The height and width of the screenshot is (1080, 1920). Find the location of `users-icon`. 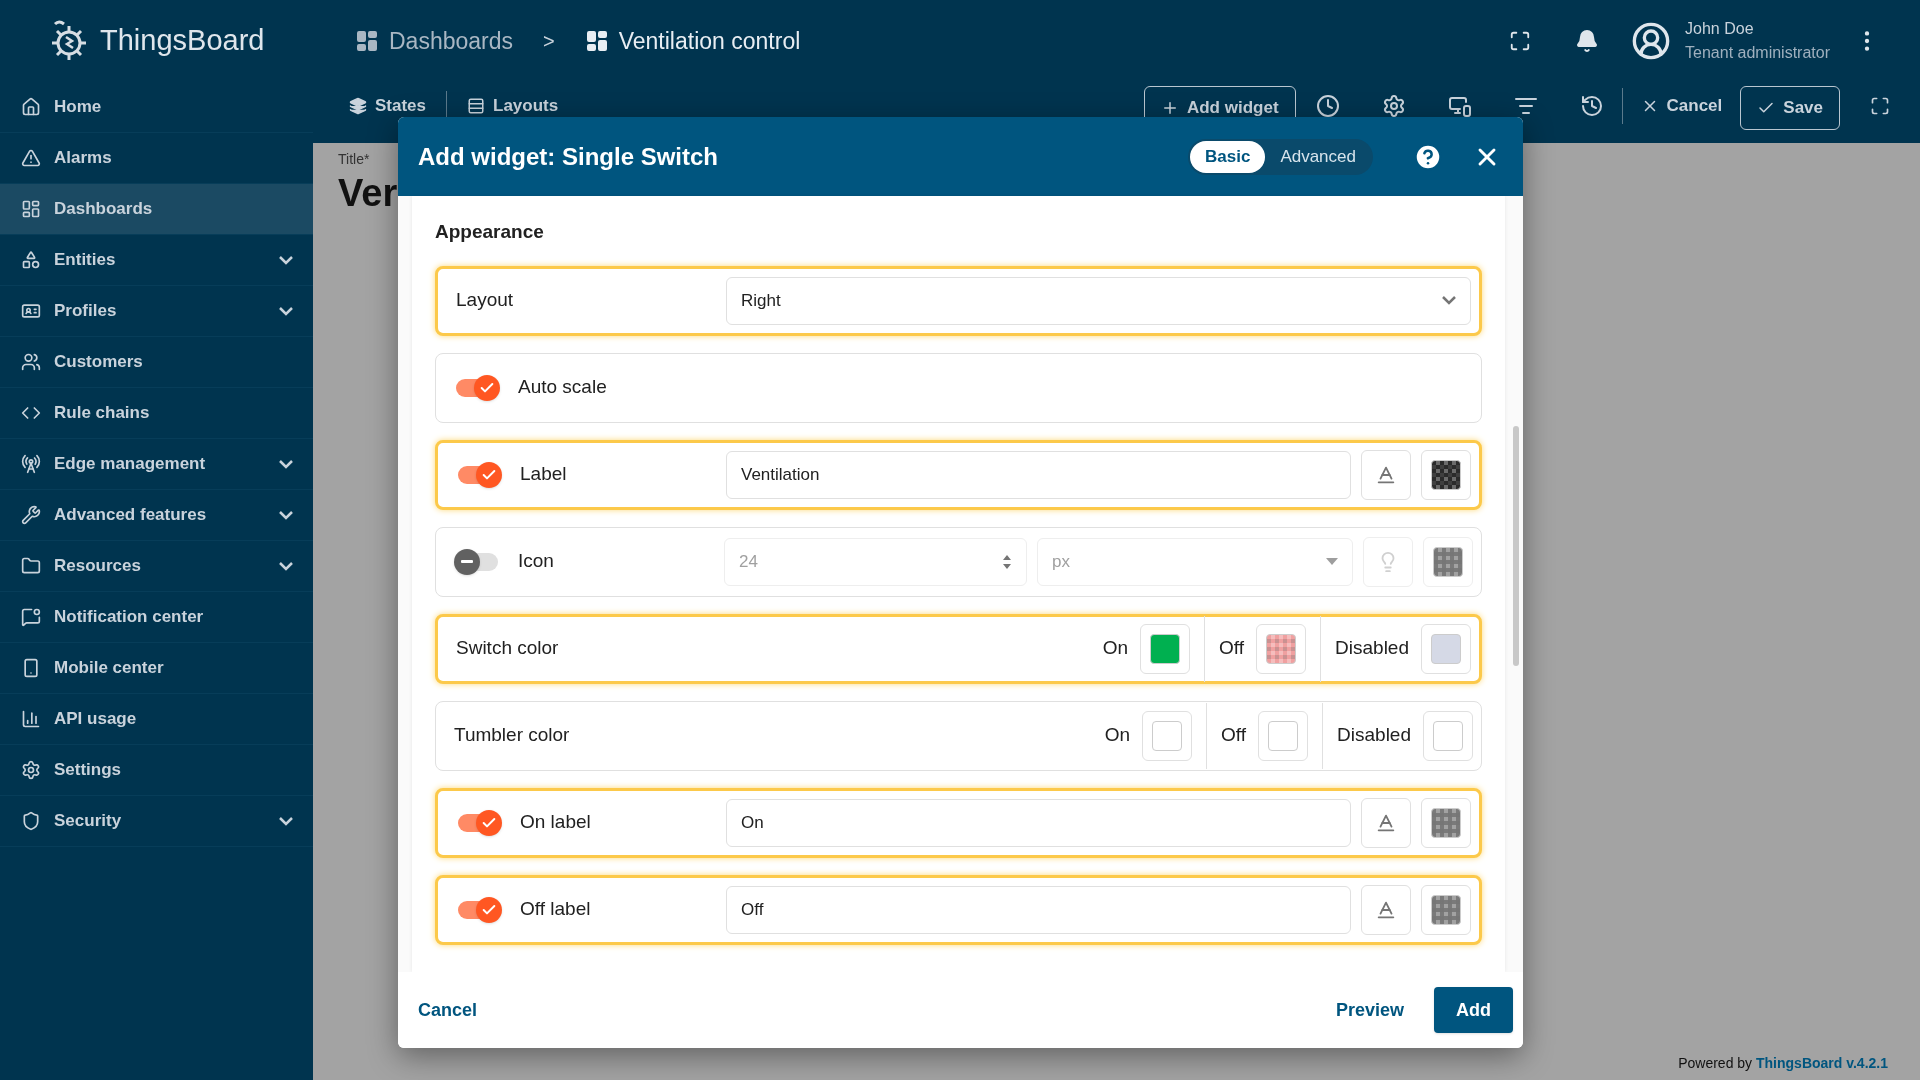

users-icon is located at coordinates (31, 362).